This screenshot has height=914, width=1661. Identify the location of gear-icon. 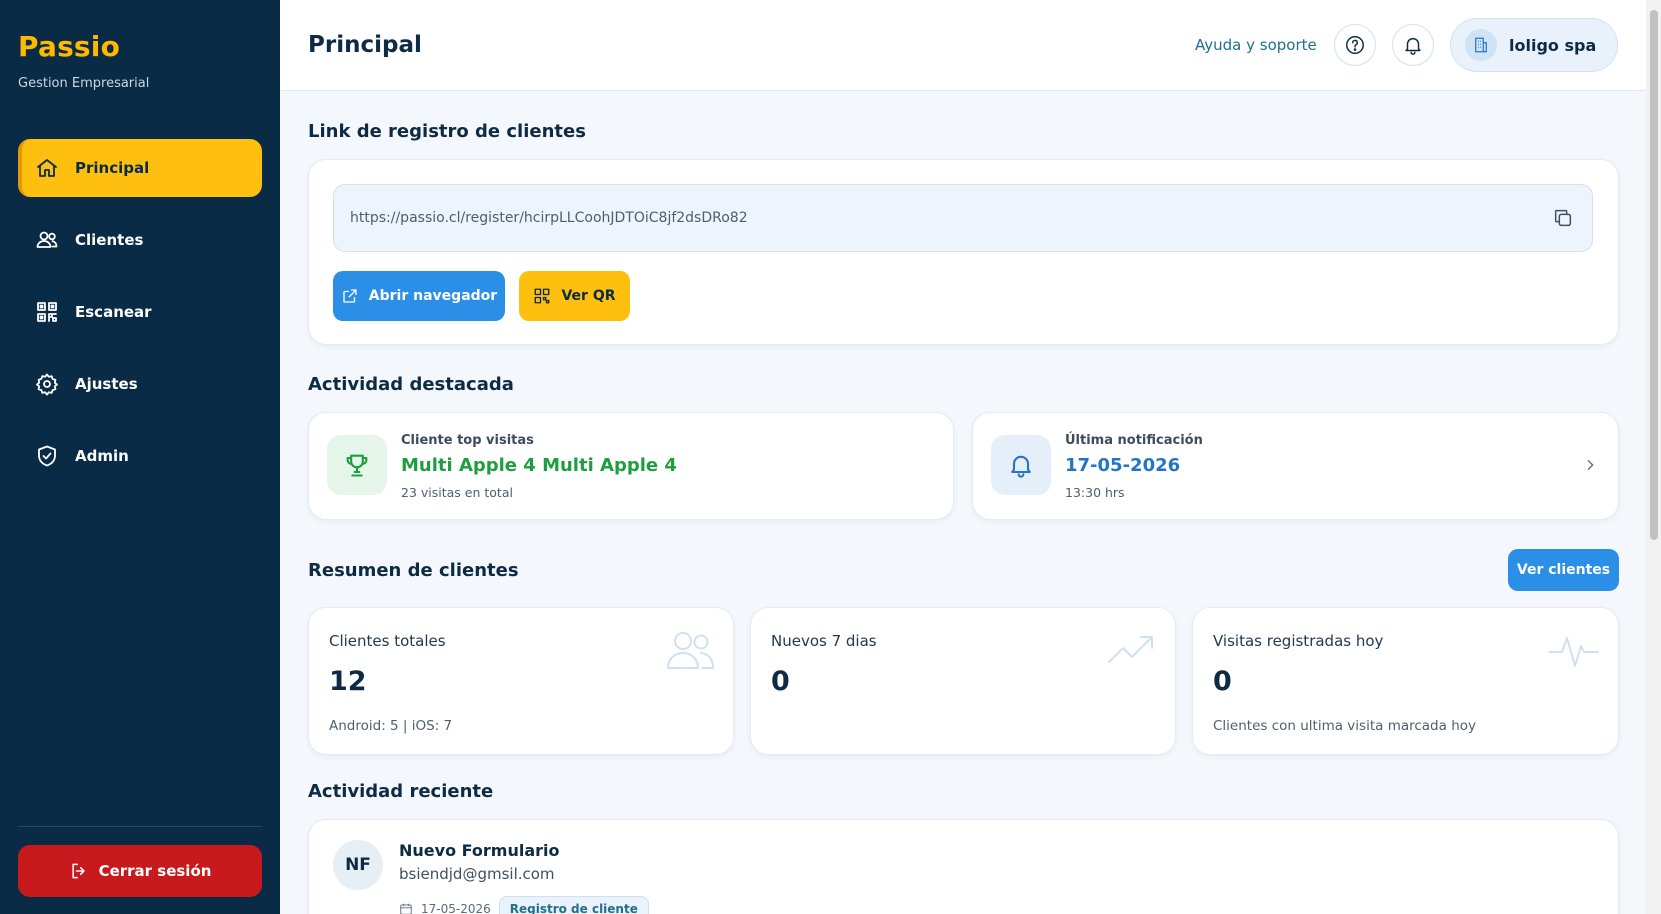
(47, 384).